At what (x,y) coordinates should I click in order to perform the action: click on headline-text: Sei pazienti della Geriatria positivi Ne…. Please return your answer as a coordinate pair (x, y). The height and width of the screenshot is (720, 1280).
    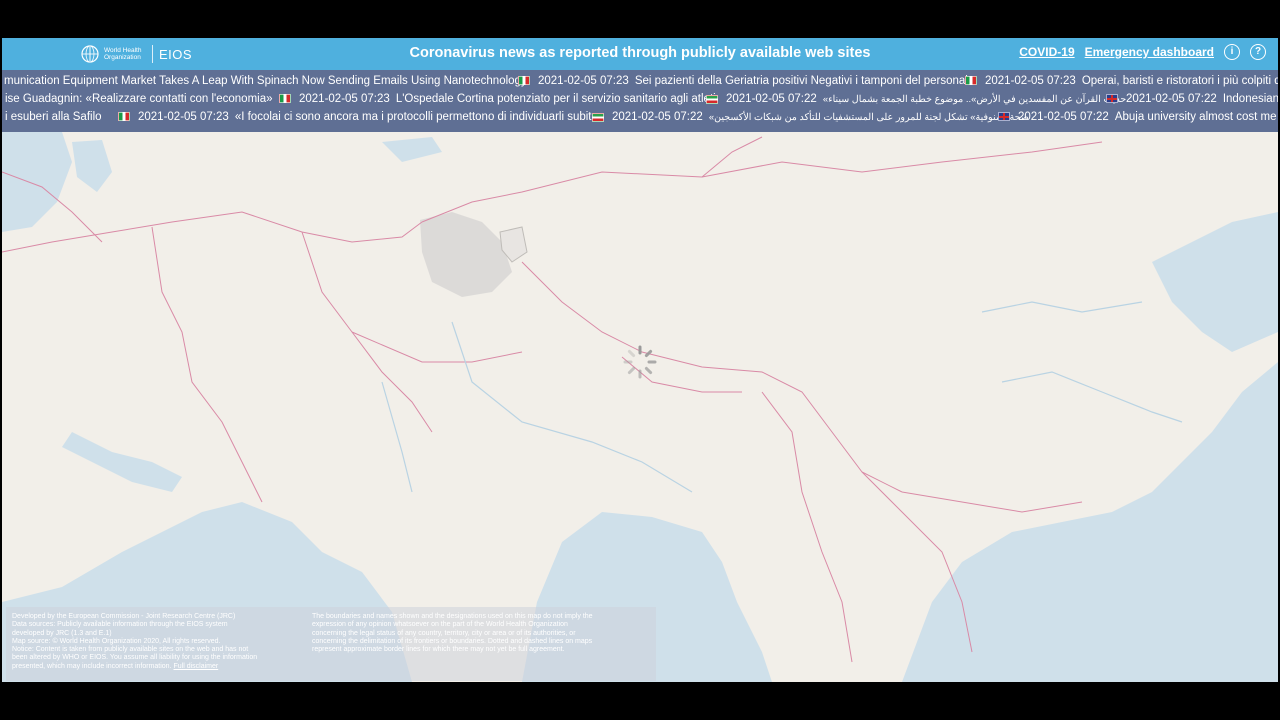
    Looking at the image, I should click on (804, 81).